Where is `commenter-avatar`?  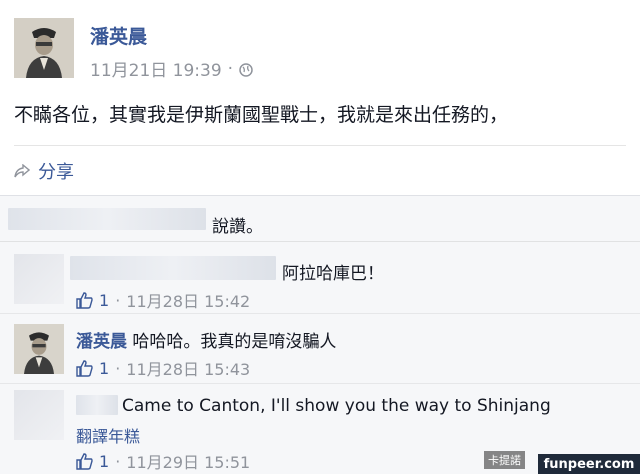 commenter-avatar is located at coordinates (39, 349).